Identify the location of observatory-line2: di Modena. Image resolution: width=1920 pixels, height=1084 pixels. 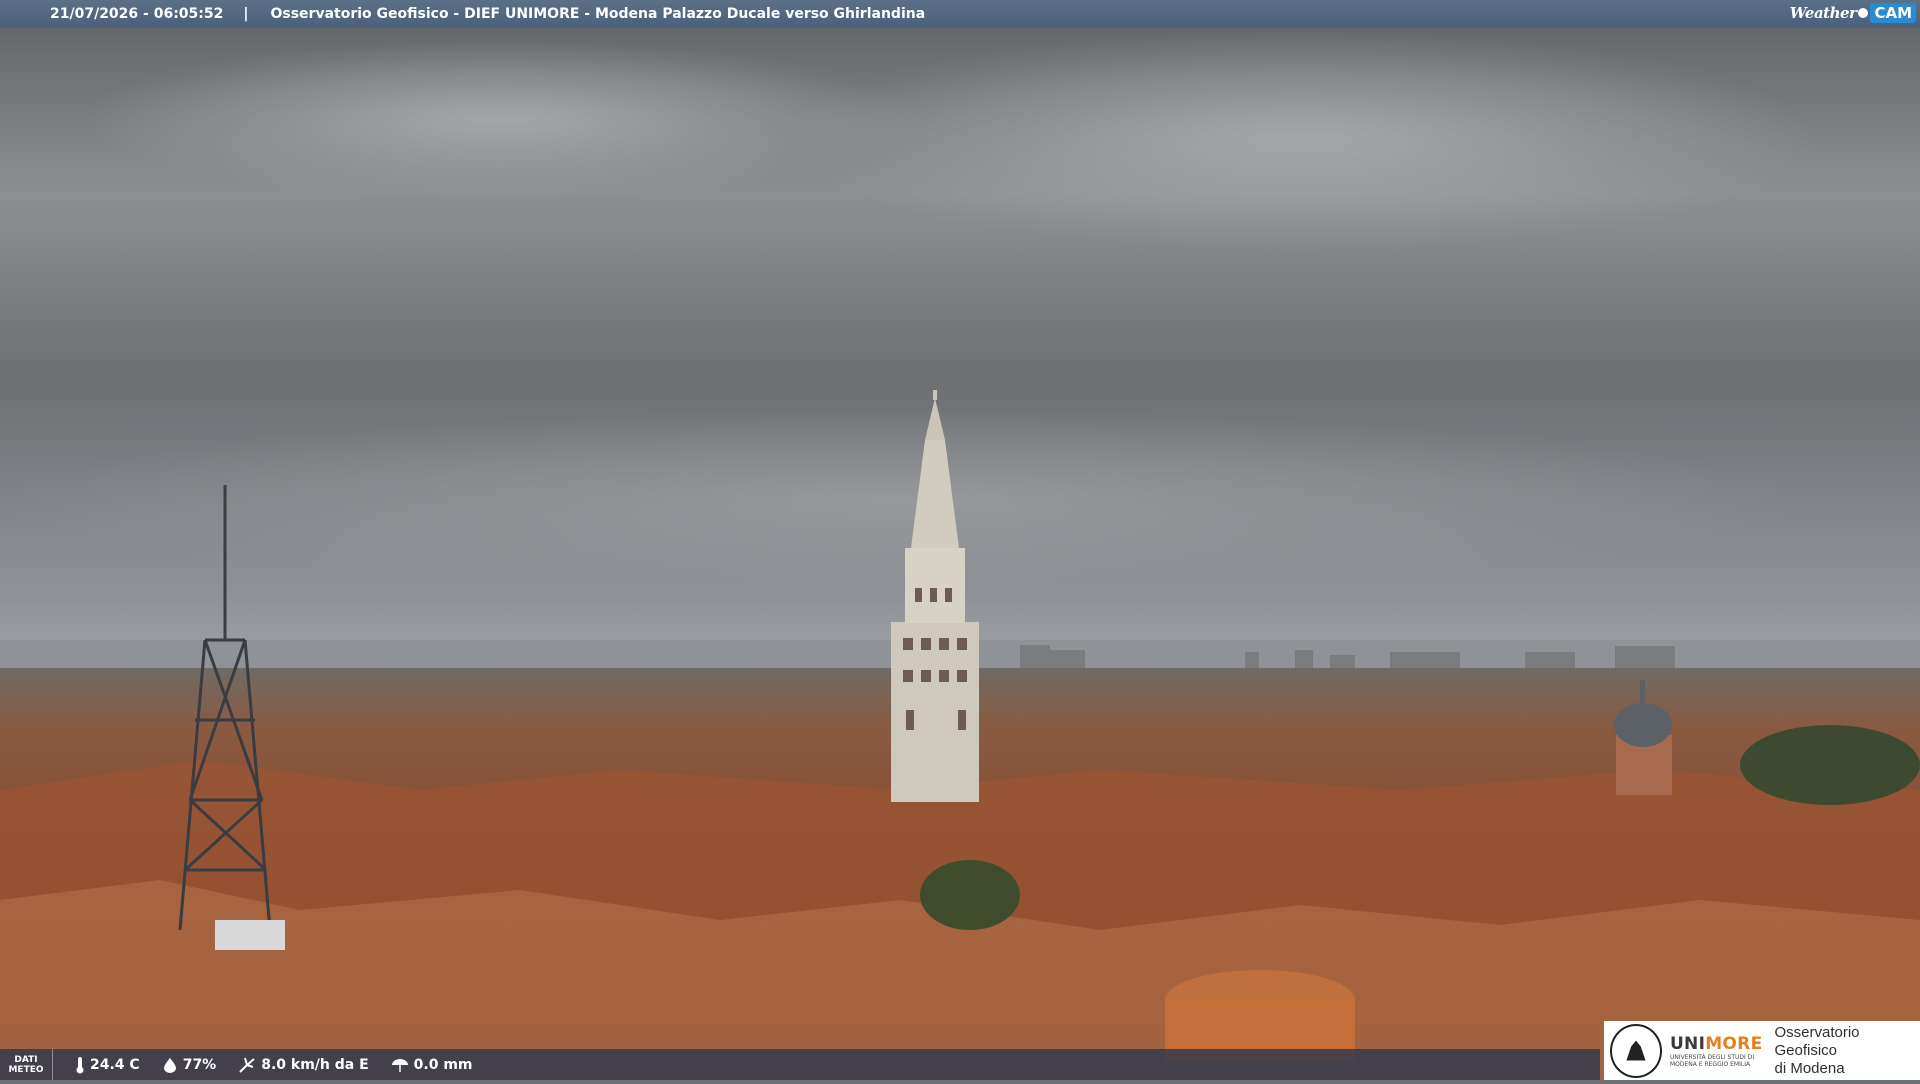
(1847, 1069).